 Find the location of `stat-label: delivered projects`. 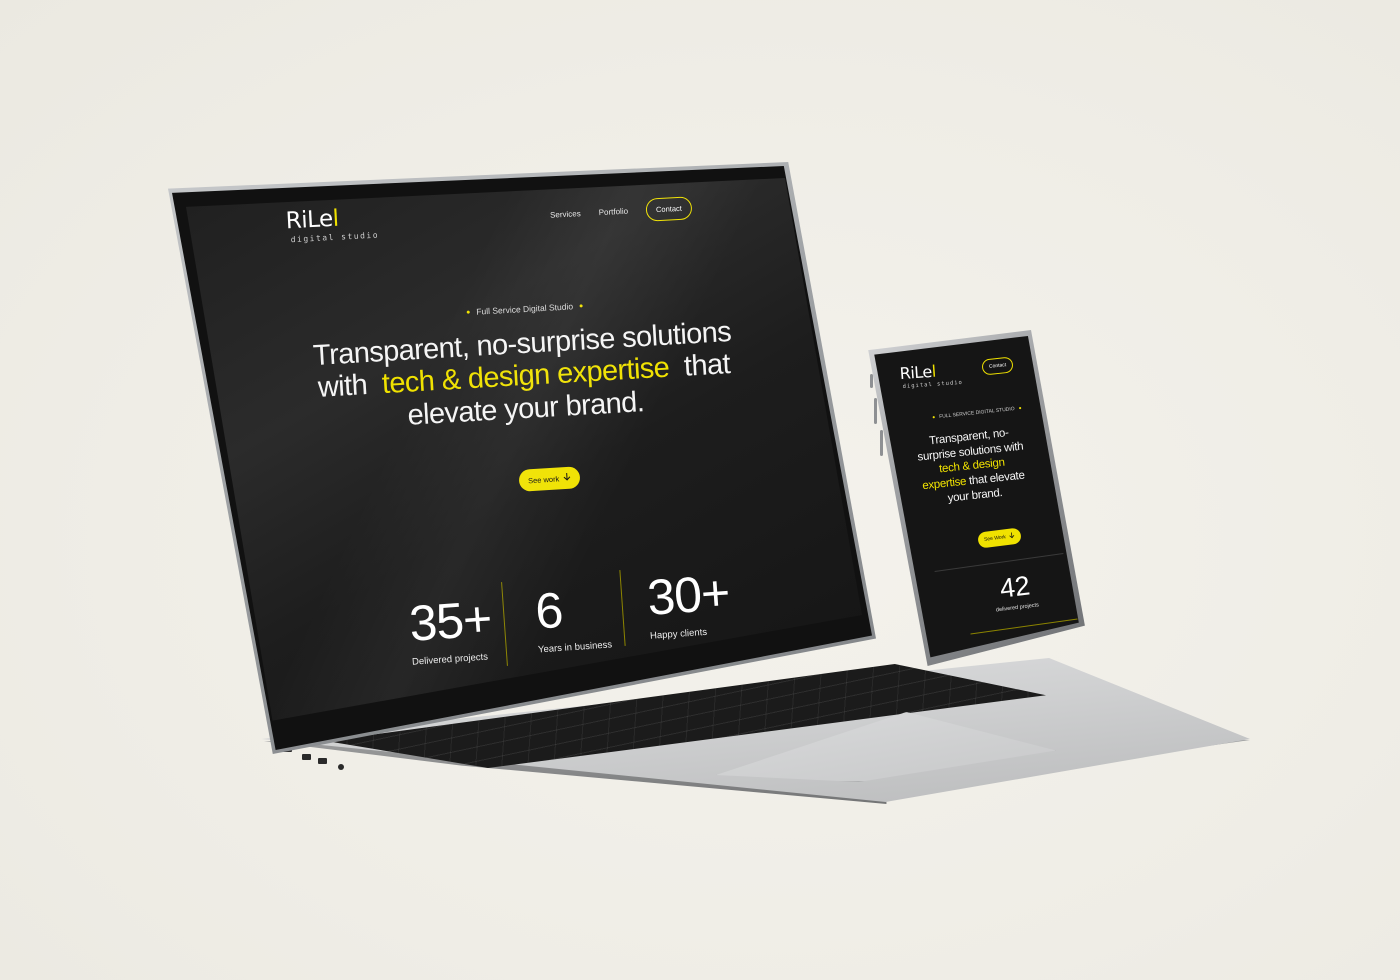

stat-label: delivered projects is located at coordinates (1017, 608).